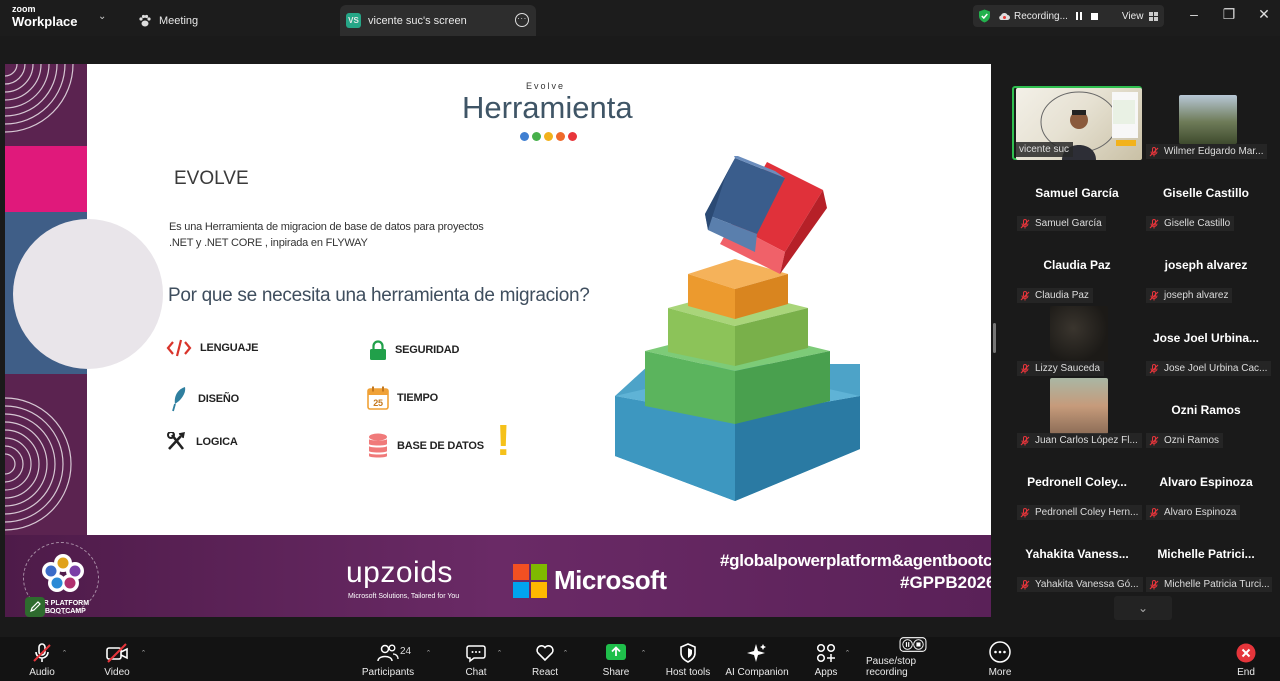 The image size is (1280, 681). Describe the element at coordinates (503, 440) in the screenshot. I see `exclamation-mark: !` at that location.